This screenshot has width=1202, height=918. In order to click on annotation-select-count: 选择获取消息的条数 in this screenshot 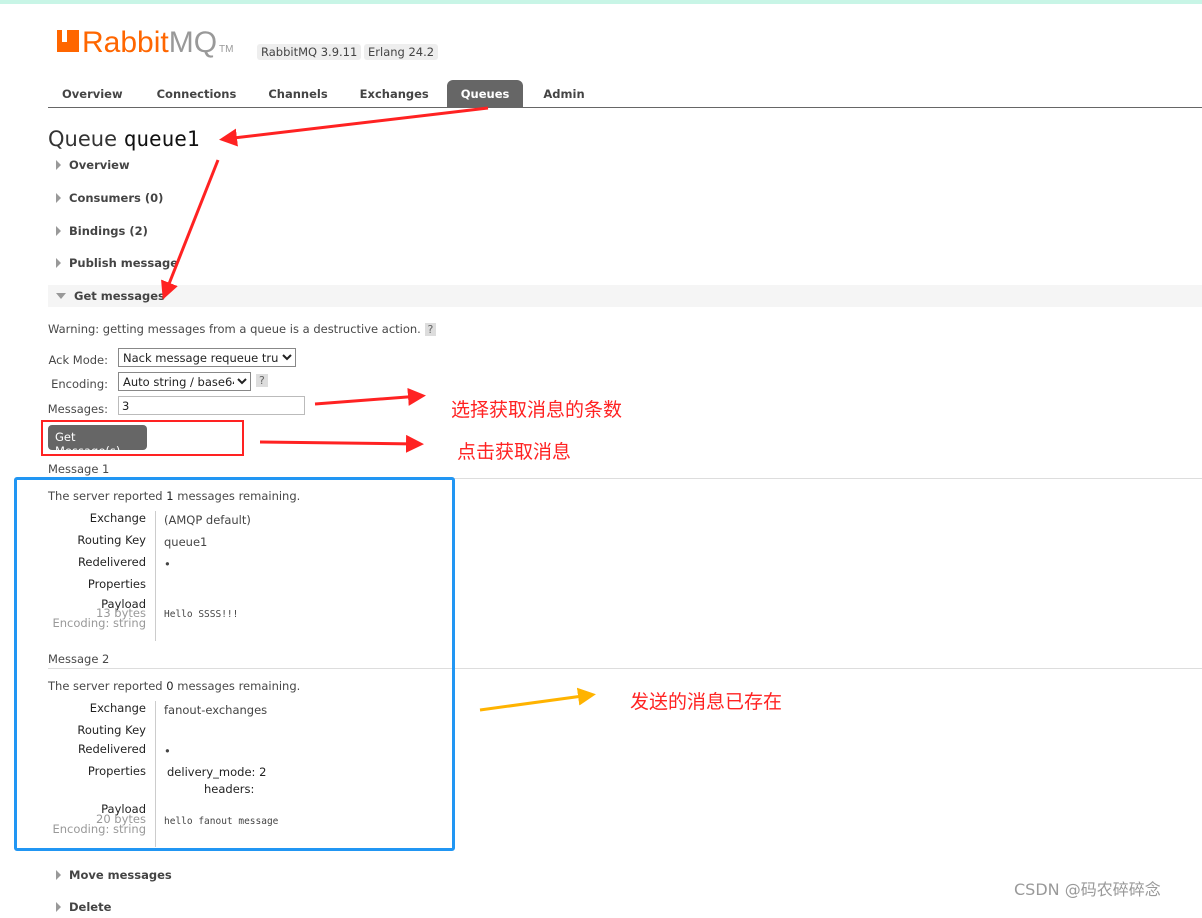, I will do `click(537, 410)`.